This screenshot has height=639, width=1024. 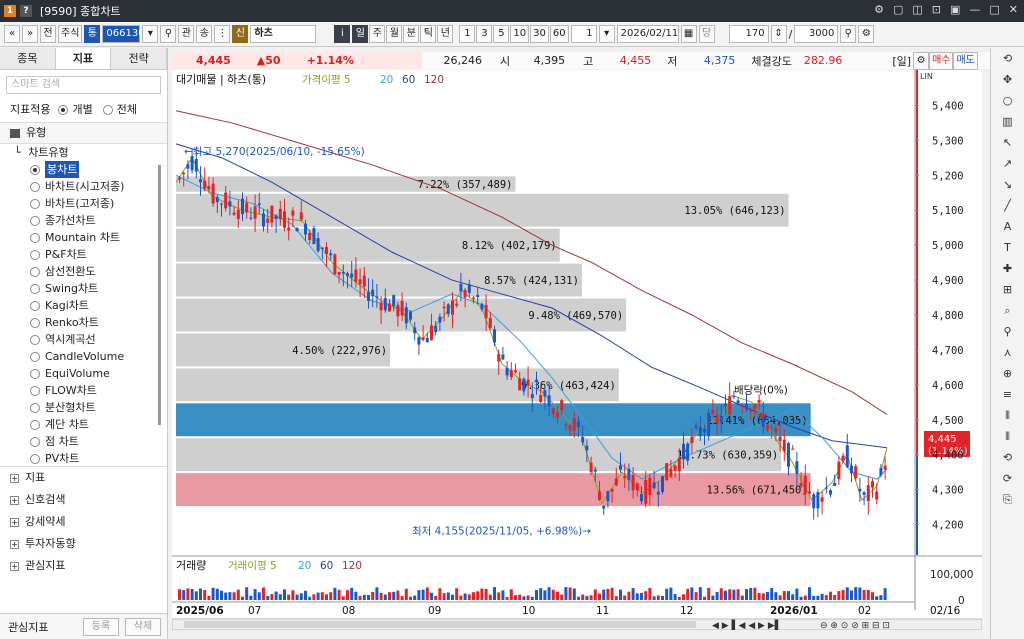 What do you see at coordinates (1007, 268) in the screenshot?
I see `crosshair-icon: ✚` at bounding box center [1007, 268].